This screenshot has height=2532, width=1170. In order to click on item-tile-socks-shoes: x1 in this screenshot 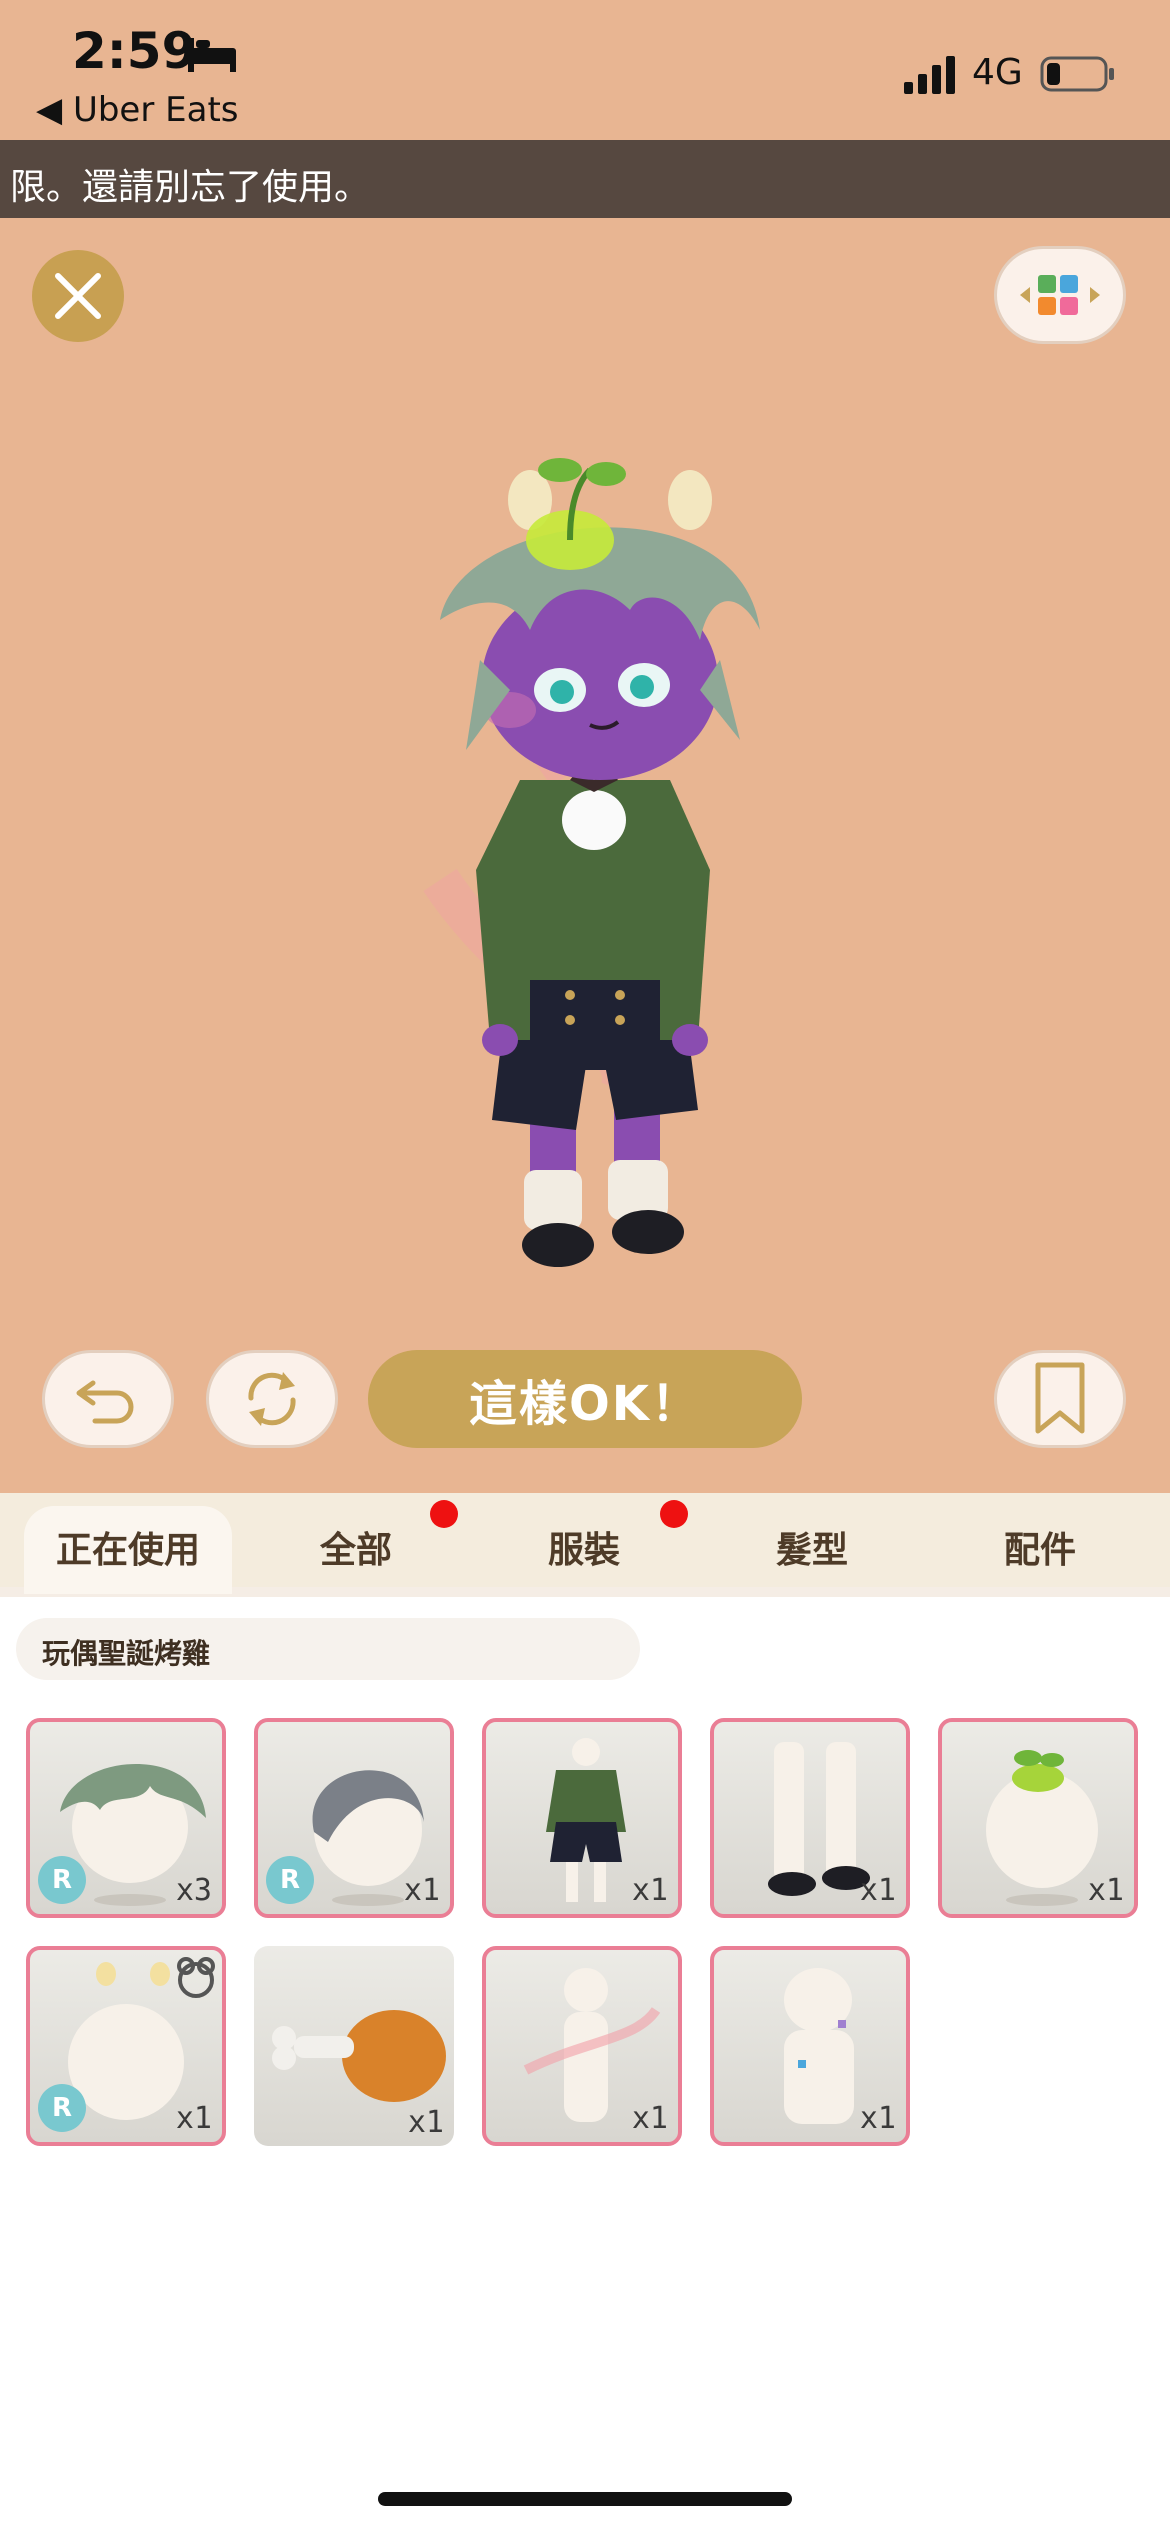, I will do `click(810, 1818)`.